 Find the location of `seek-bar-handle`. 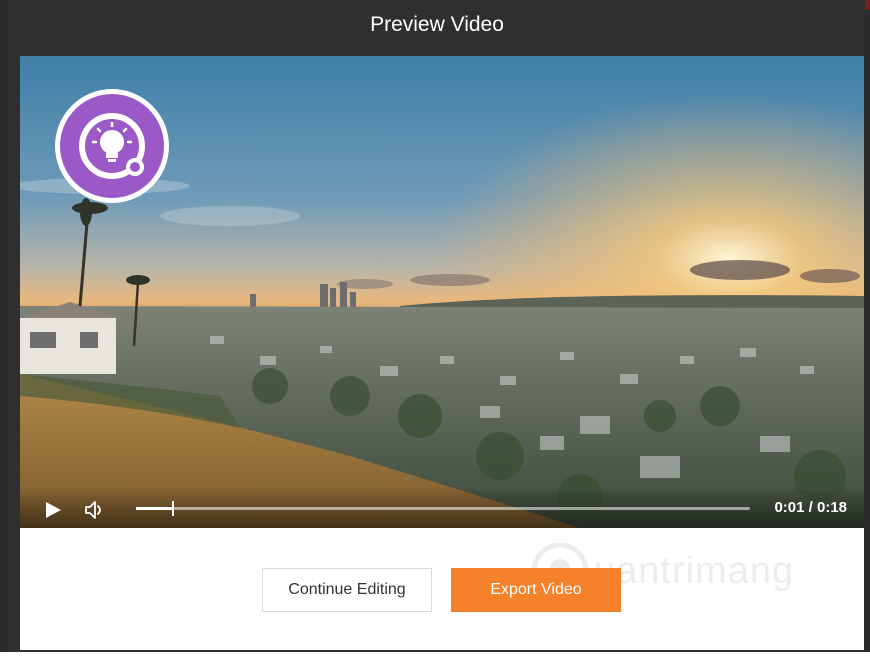

seek-bar-handle is located at coordinates (172, 508).